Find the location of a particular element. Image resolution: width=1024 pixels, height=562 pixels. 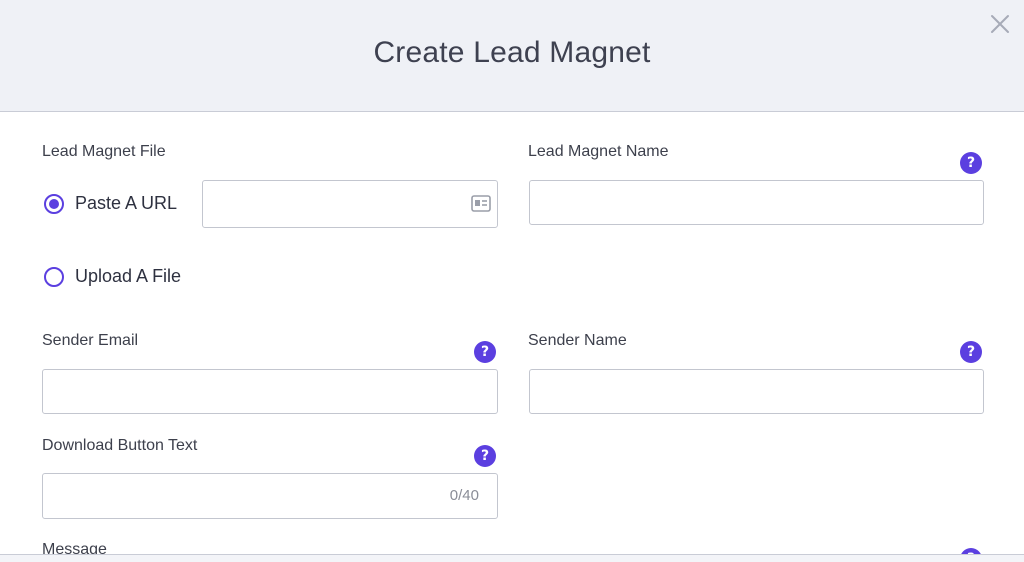

close-button is located at coordinates (1000, 24).